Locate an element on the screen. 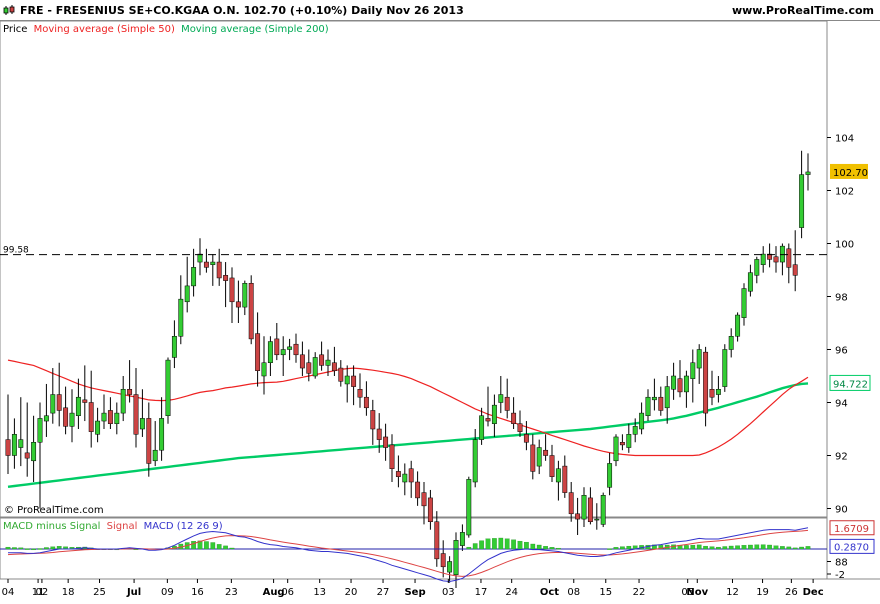  price-tick-label: 90 is located at coordinates (841, 510).